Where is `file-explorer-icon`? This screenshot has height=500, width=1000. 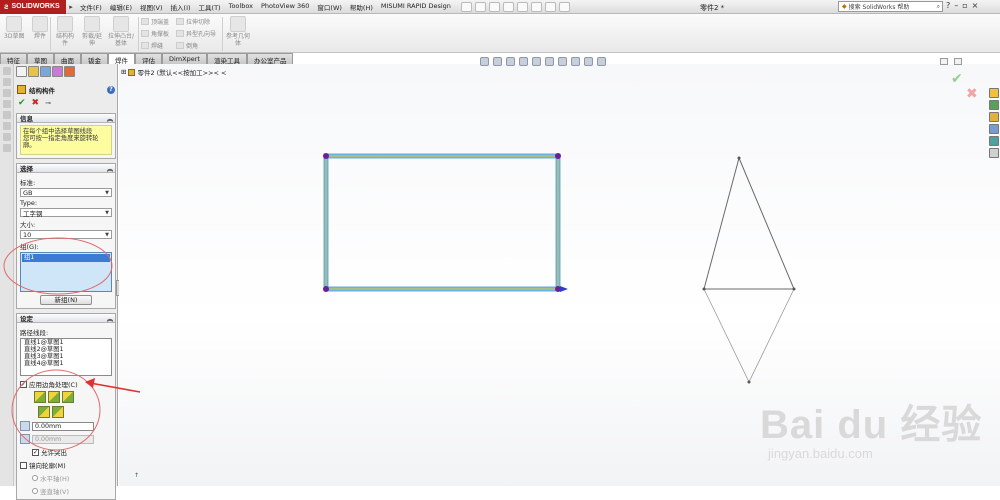
file-explorer-icon is located at coordinates (994, 117).